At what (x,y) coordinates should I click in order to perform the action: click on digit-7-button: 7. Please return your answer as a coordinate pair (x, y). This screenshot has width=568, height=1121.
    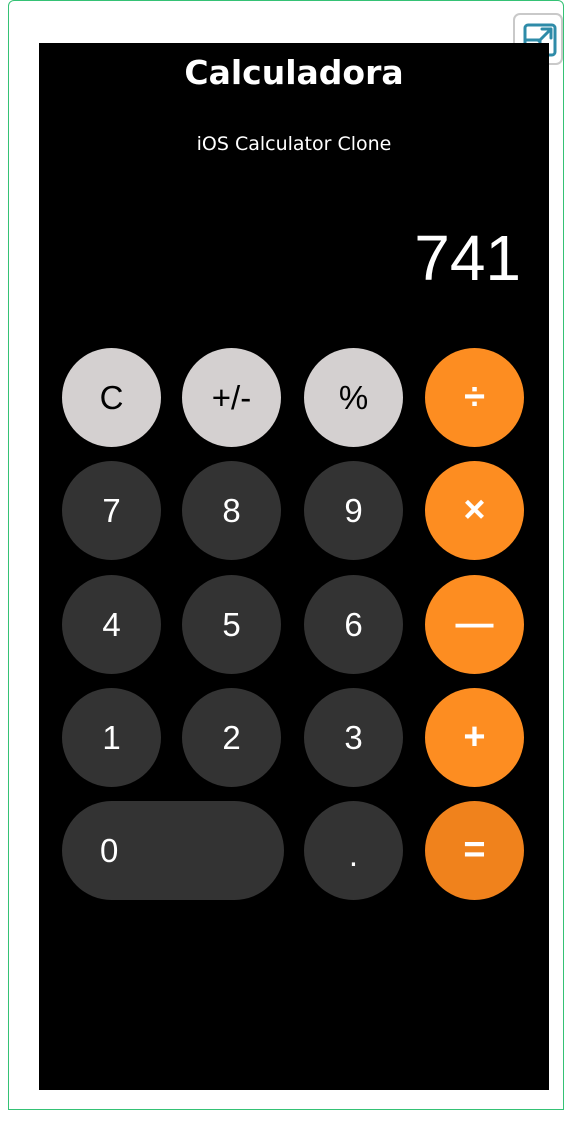
    Looking at the image, I should click on (111, 510).